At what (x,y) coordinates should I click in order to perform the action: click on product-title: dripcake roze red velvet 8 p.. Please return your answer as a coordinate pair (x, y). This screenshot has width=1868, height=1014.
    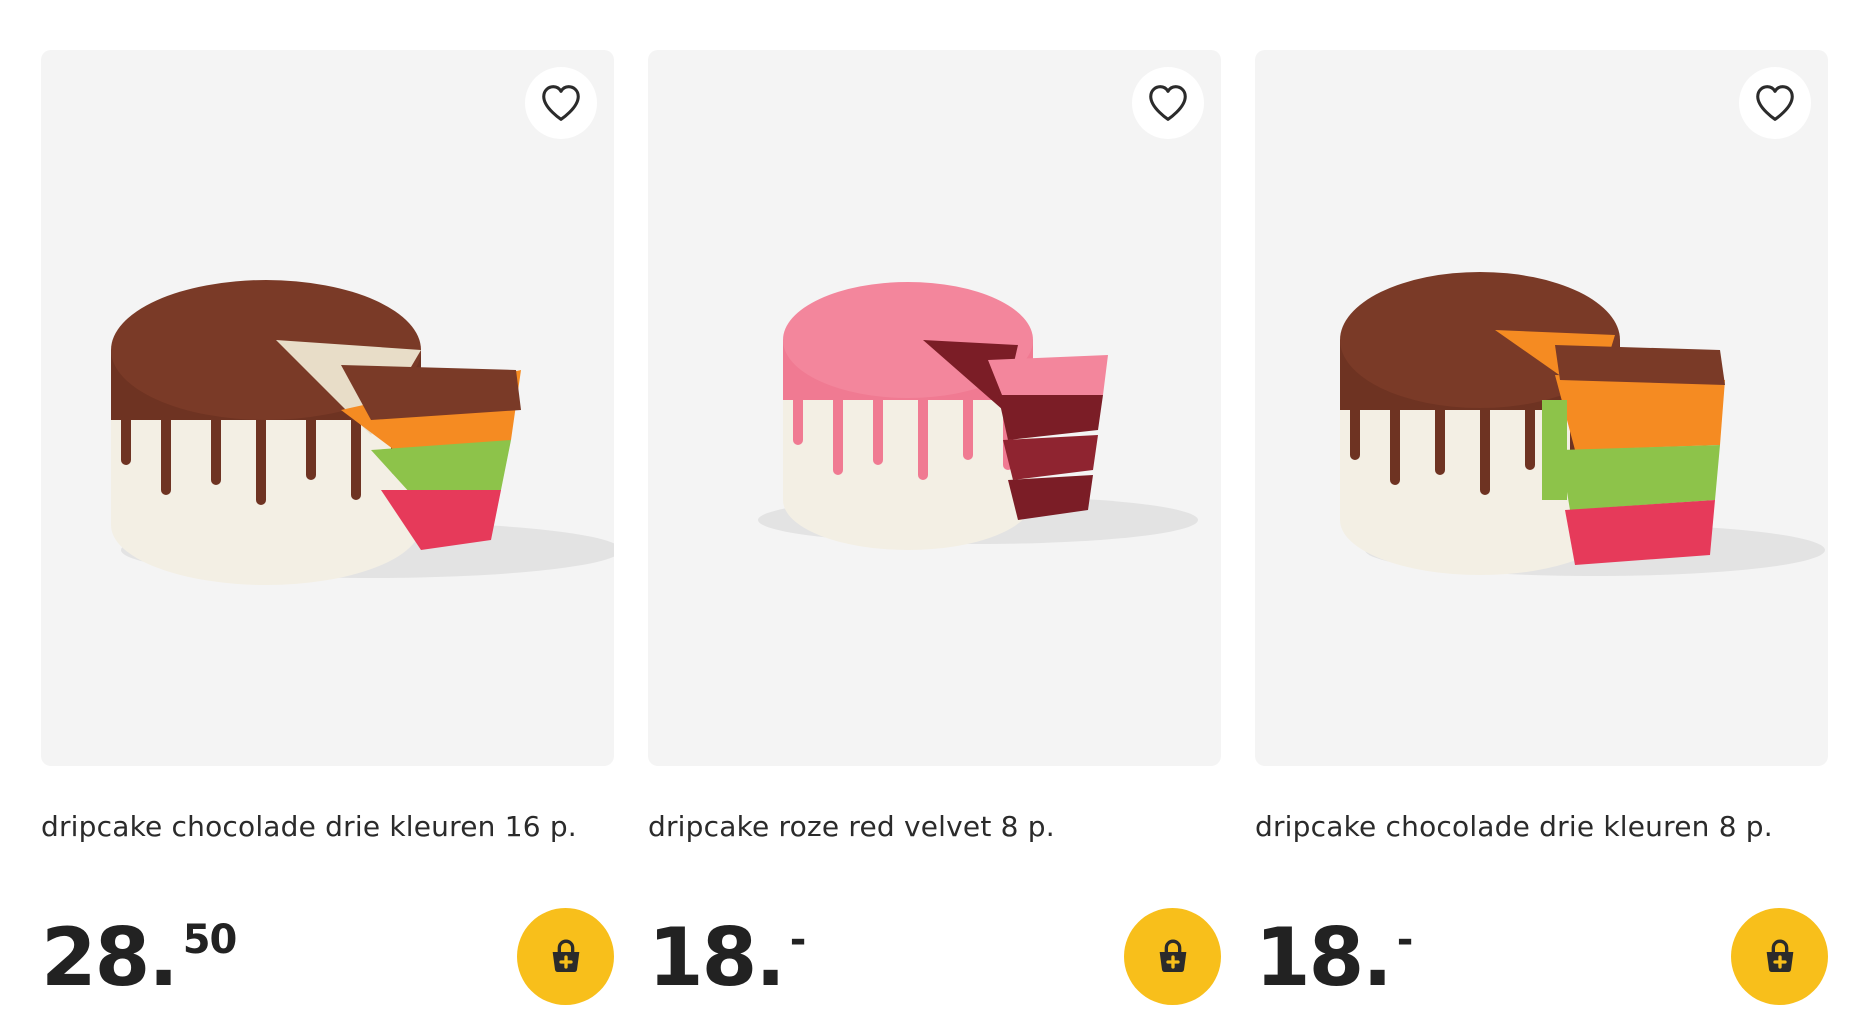
    Looking at the image, I should click on (934, 830).